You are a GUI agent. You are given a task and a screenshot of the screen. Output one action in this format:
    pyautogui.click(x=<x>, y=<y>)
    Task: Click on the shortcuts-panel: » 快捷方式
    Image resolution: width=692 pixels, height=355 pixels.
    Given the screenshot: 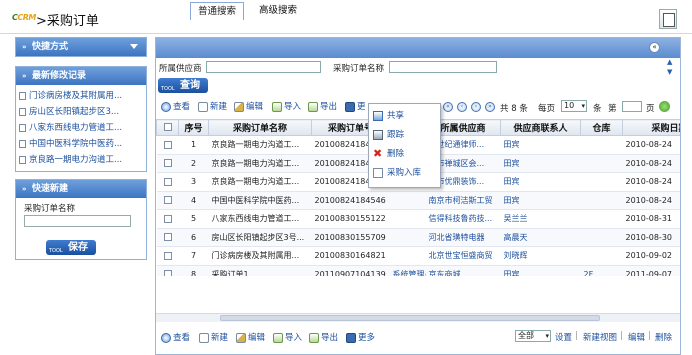 What is the action you would take?
    pyautogui.click(x=81, y=47)
    